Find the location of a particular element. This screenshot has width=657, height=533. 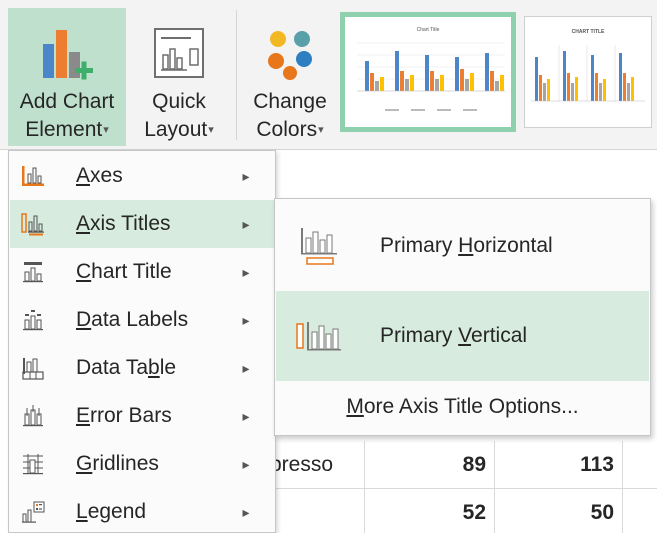

menu-item-axes: Axes ▸ is located at coordinates (142, 176).